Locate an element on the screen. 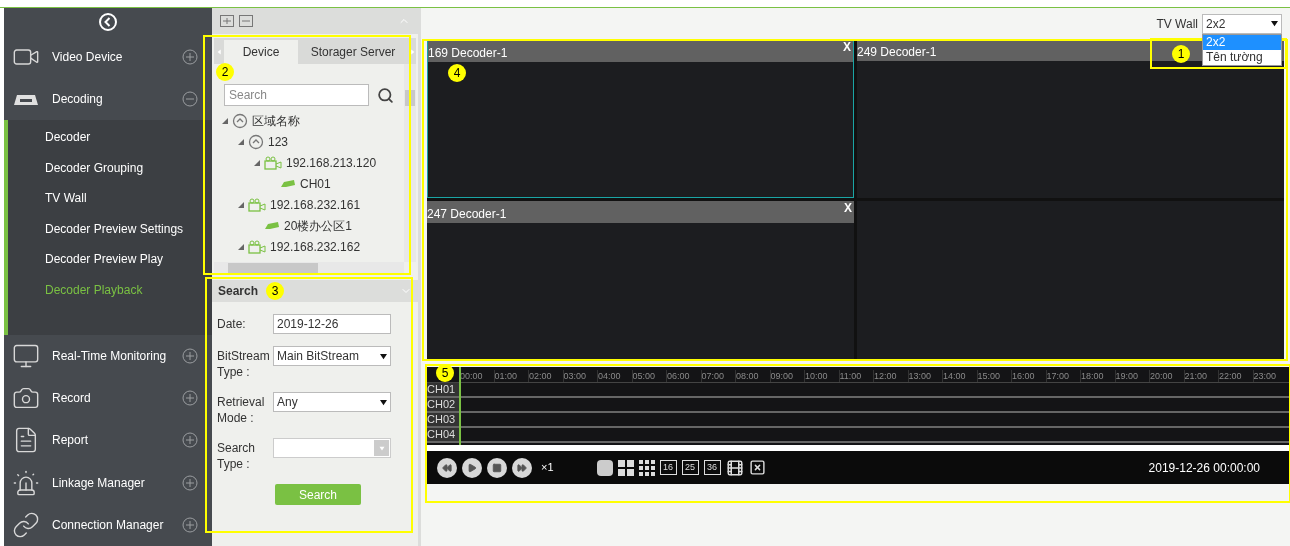  layout-button: 16 is located at coordinates (668, 467).